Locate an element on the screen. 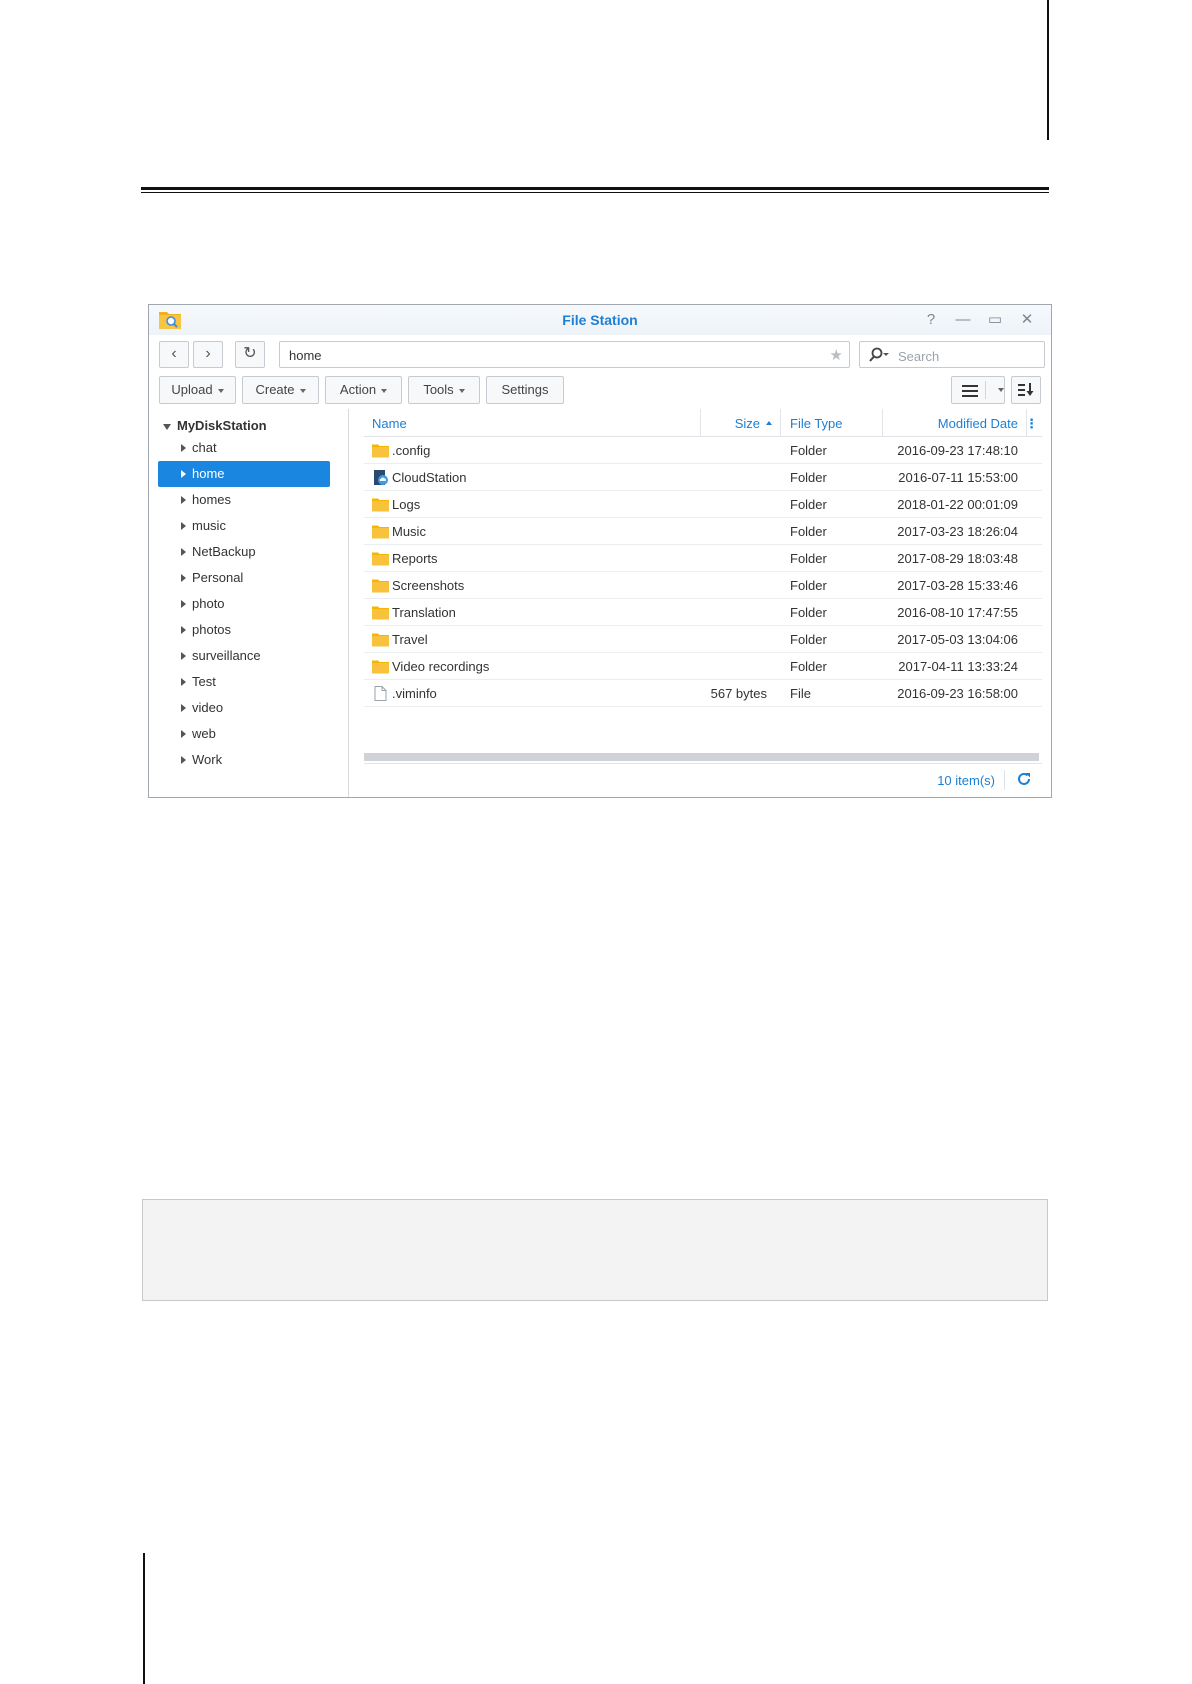  upload-button: Upload is located at coordinates (197, 390).